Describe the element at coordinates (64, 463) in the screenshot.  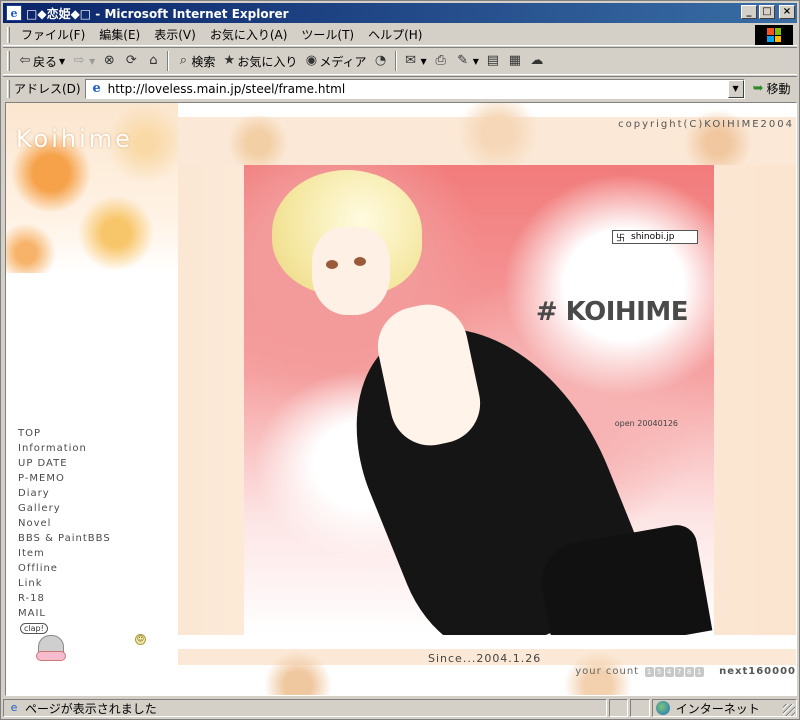
I see `nav-update: UP DATE` at that location.